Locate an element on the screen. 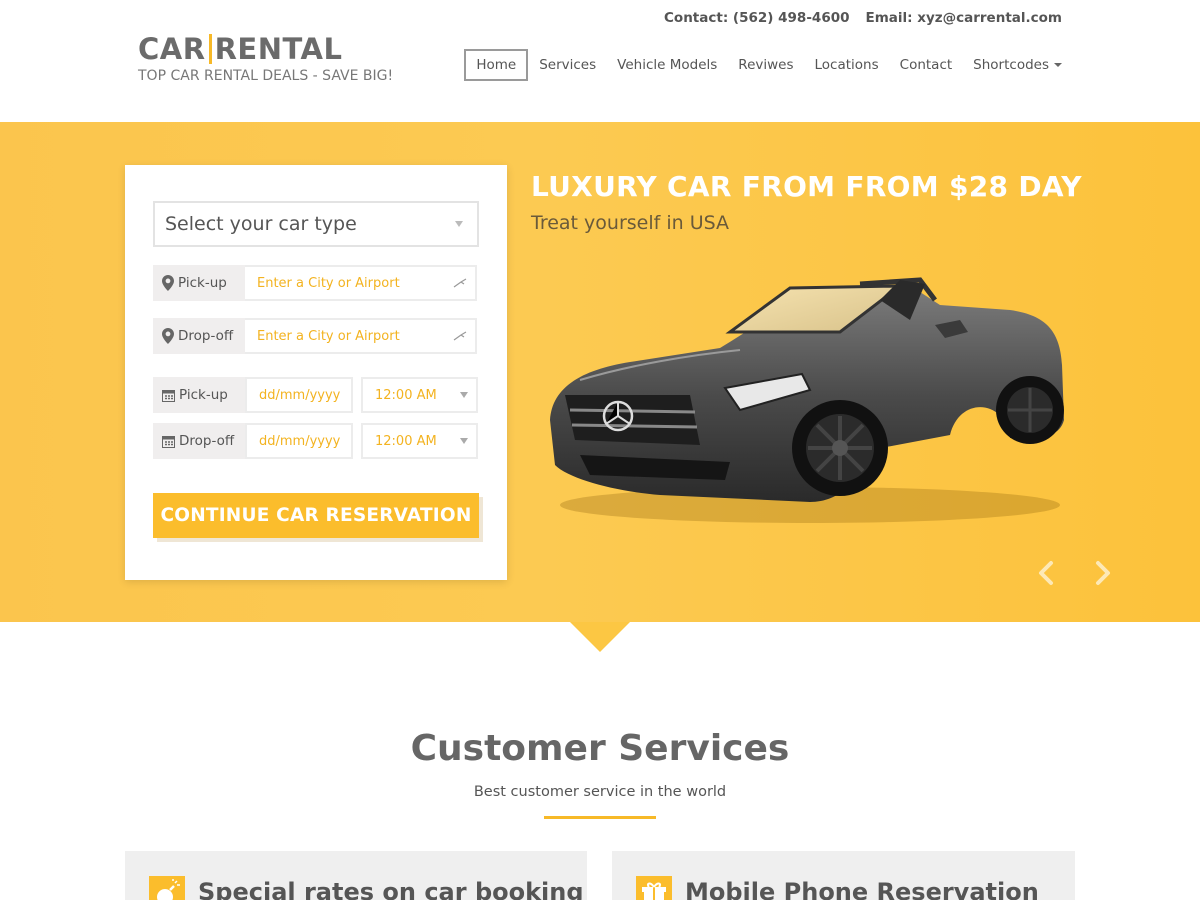 The image size is (1200, 900). pickup-datetime-row: Pick-up dd/mm/yyyy 12:00 AM is located at coordinates (315, 395).